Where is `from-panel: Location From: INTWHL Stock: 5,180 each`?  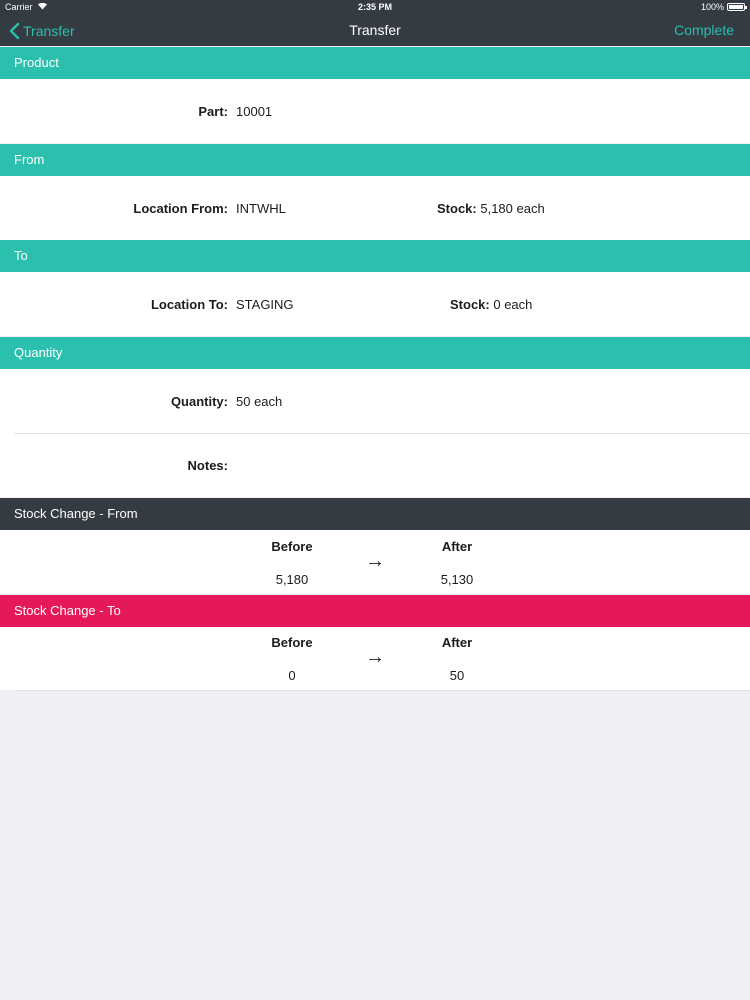 from-panel: Location From: INTWHL Stock: 5,180 each is located at coordinates (375, 208).